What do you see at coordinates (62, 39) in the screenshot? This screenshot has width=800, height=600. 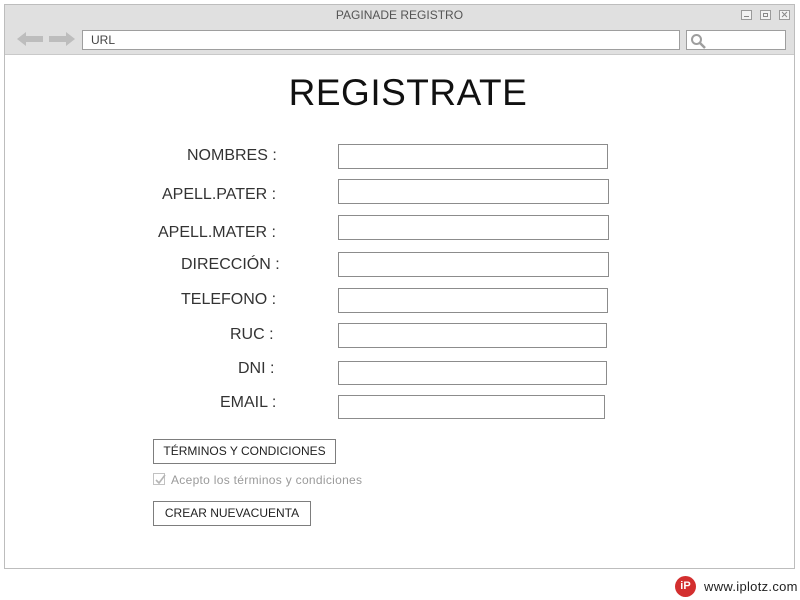 I see `arrow-right-icon` at bounding box center [62, 39].